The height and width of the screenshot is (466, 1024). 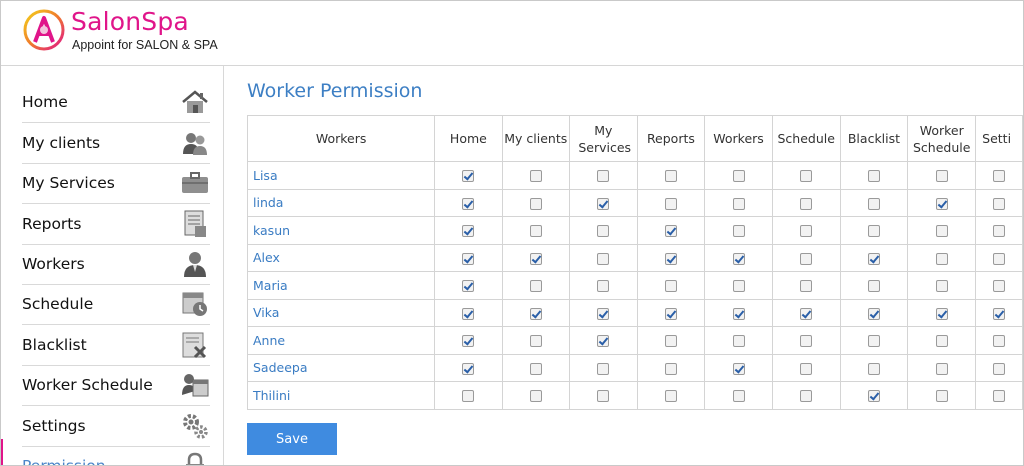 I want to click on save-button: Save, so click(x=292, y=439).